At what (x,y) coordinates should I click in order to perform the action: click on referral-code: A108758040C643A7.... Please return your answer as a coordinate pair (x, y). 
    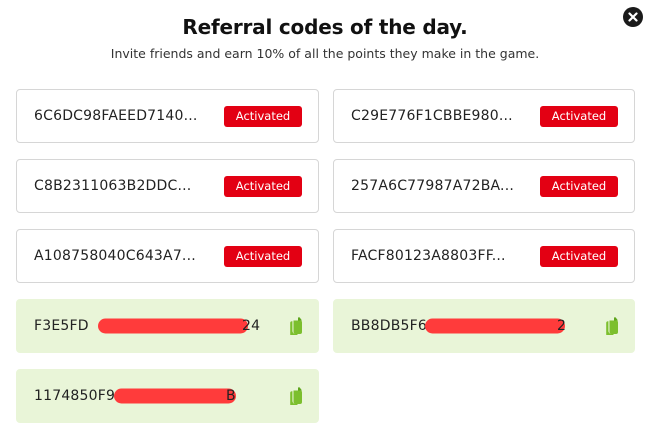
    Looking at the image, I should click on (115, 256).